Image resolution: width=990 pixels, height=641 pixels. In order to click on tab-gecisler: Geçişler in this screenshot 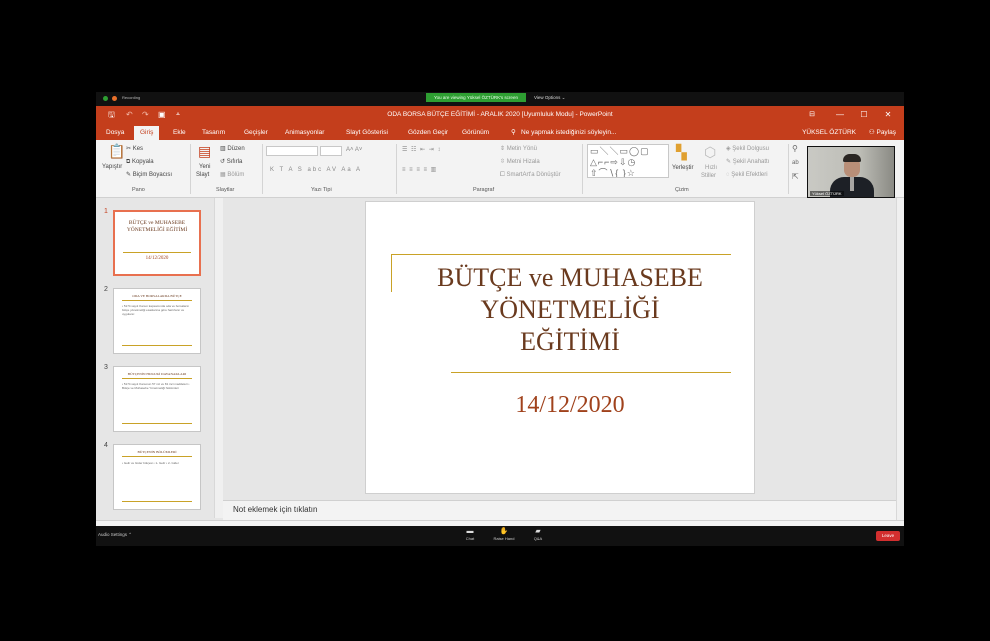, I will do `click(256, 133)`.